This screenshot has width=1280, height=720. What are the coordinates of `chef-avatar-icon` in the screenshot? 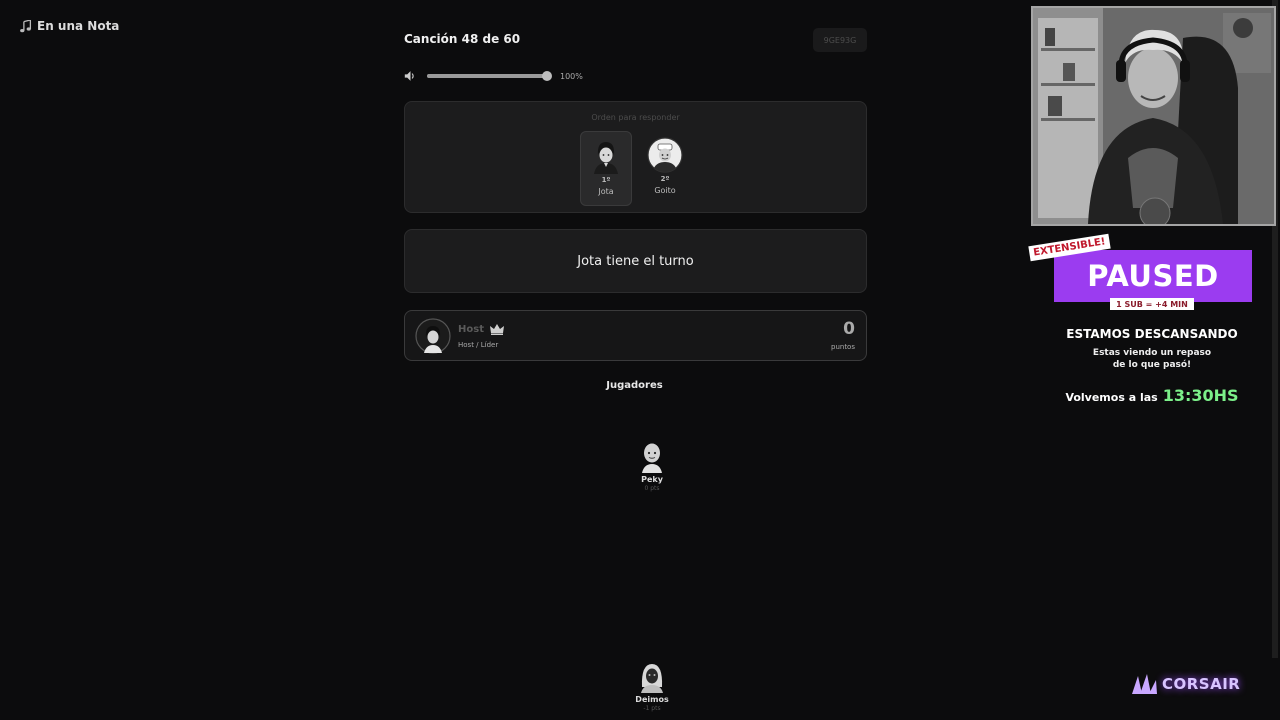 It's located at (665, 155).